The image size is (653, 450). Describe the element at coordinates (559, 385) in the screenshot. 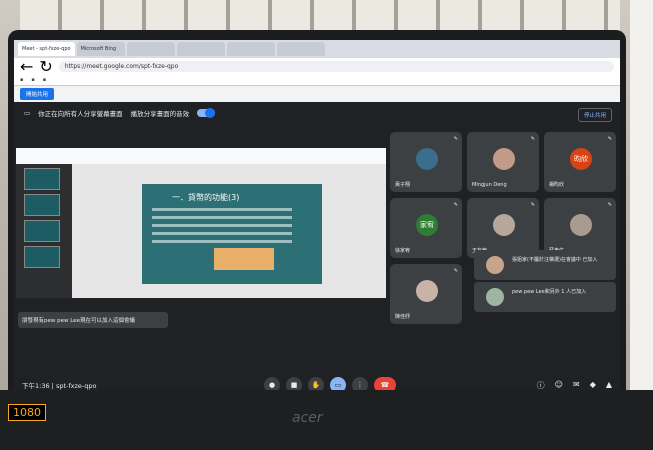

I see `people-icon: ☺` at that location.